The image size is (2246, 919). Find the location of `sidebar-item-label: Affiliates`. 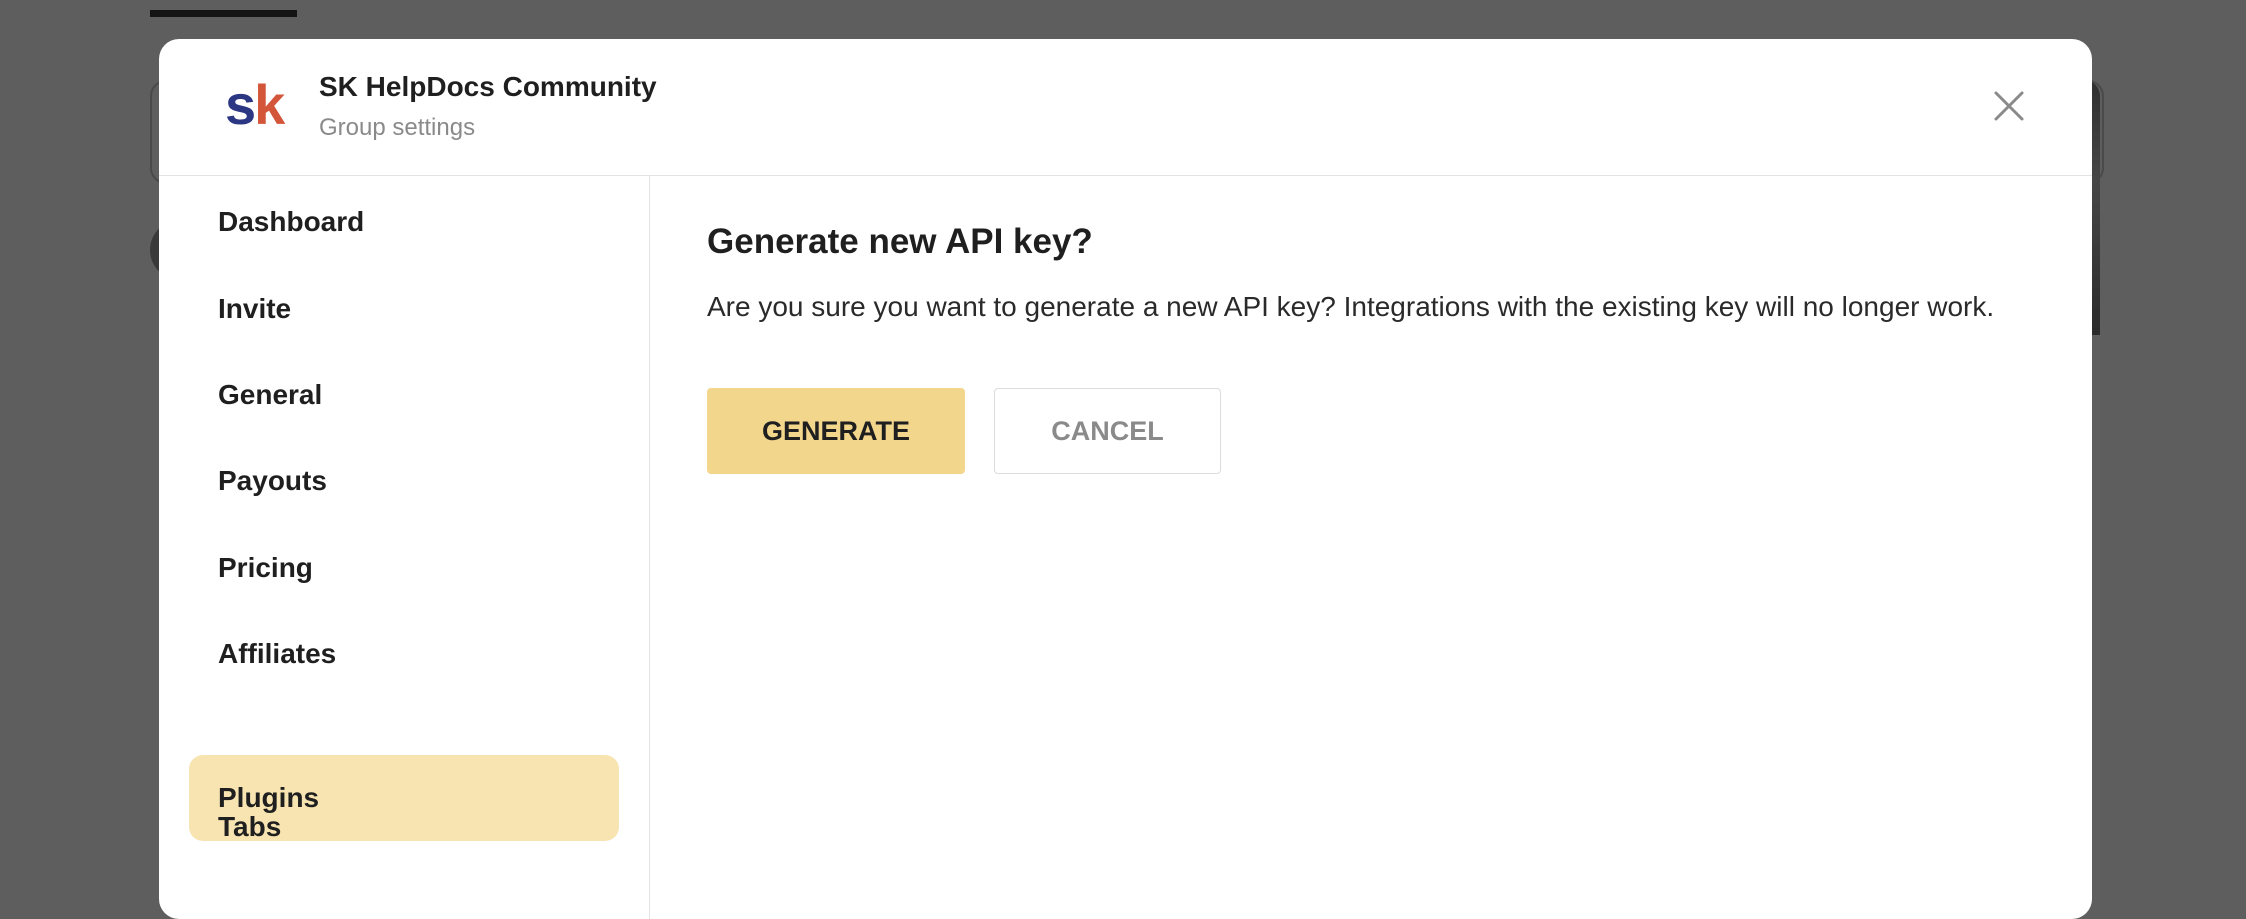

sidebar-item-label: Affiliates is located at coordinates (277, 653).